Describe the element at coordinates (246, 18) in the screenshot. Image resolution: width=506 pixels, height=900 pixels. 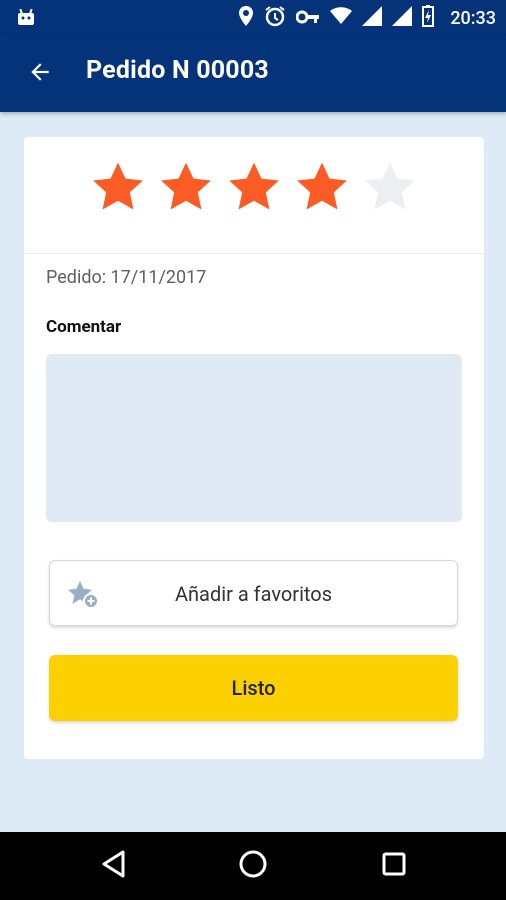
I see `location-icon` at that location.